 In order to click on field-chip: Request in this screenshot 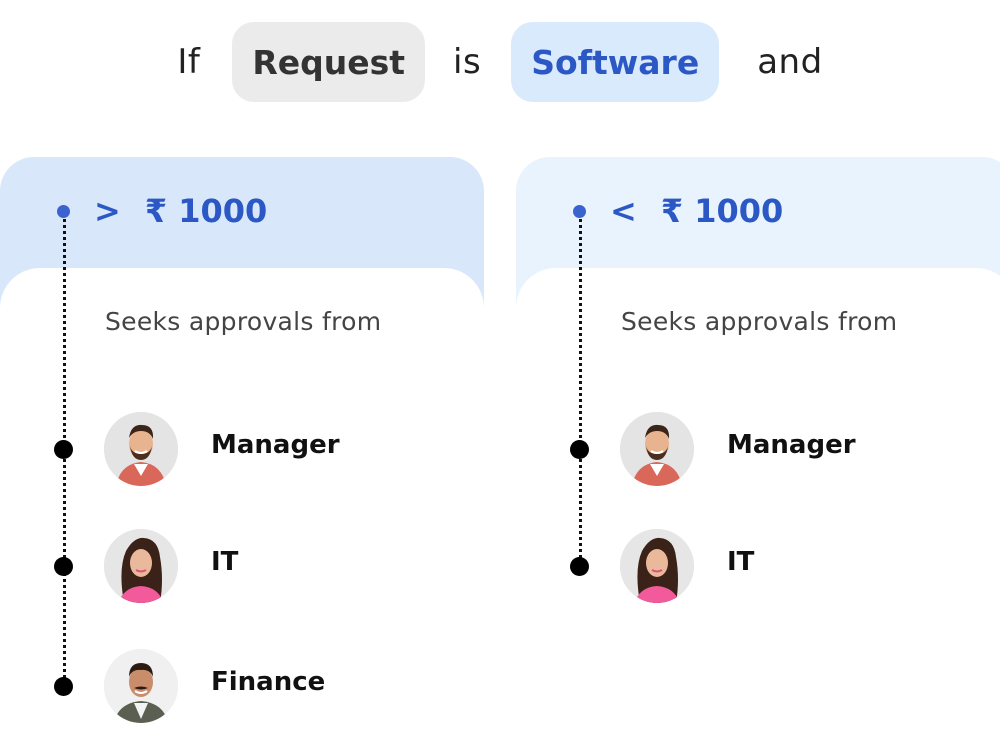, I will do `click(329, 62)`.